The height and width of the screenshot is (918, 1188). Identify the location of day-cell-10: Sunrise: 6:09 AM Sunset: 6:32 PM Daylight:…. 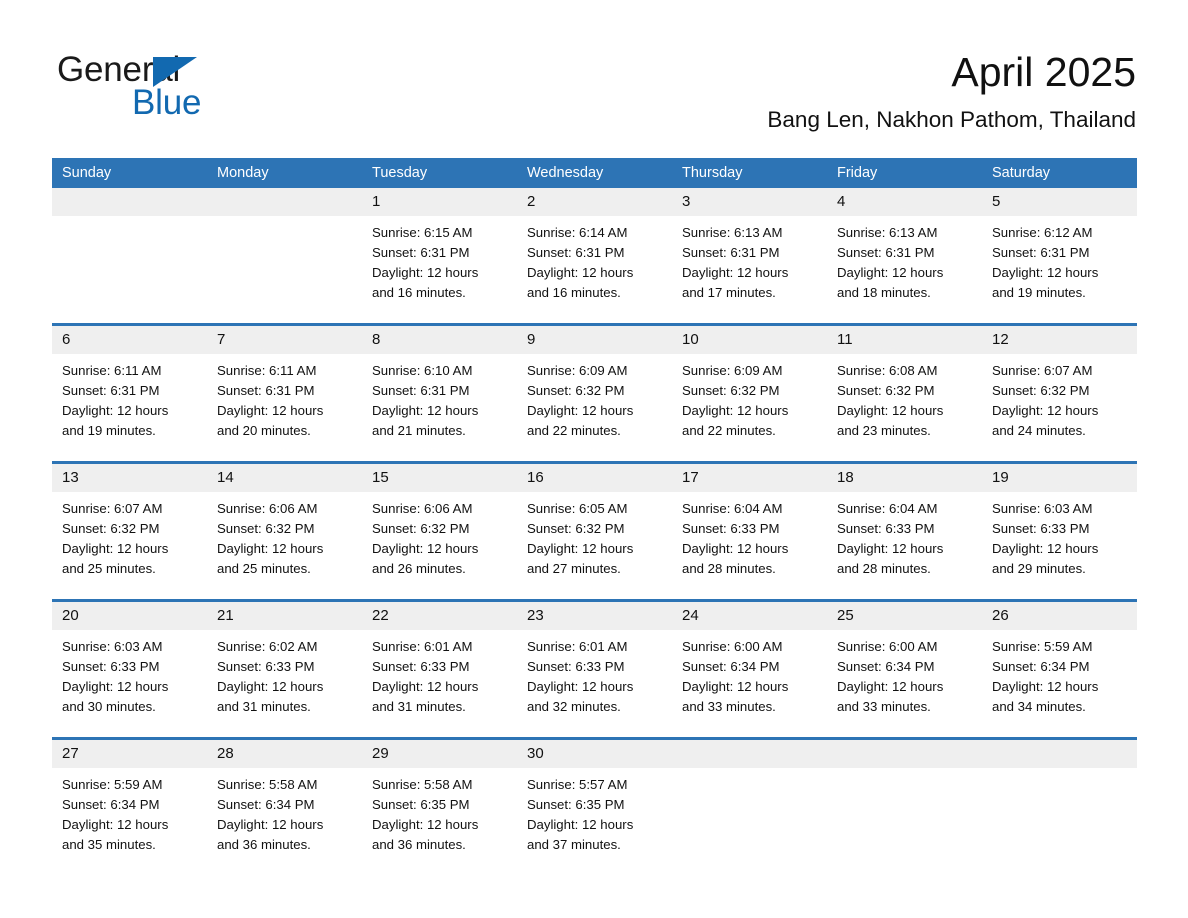
(749, 407).